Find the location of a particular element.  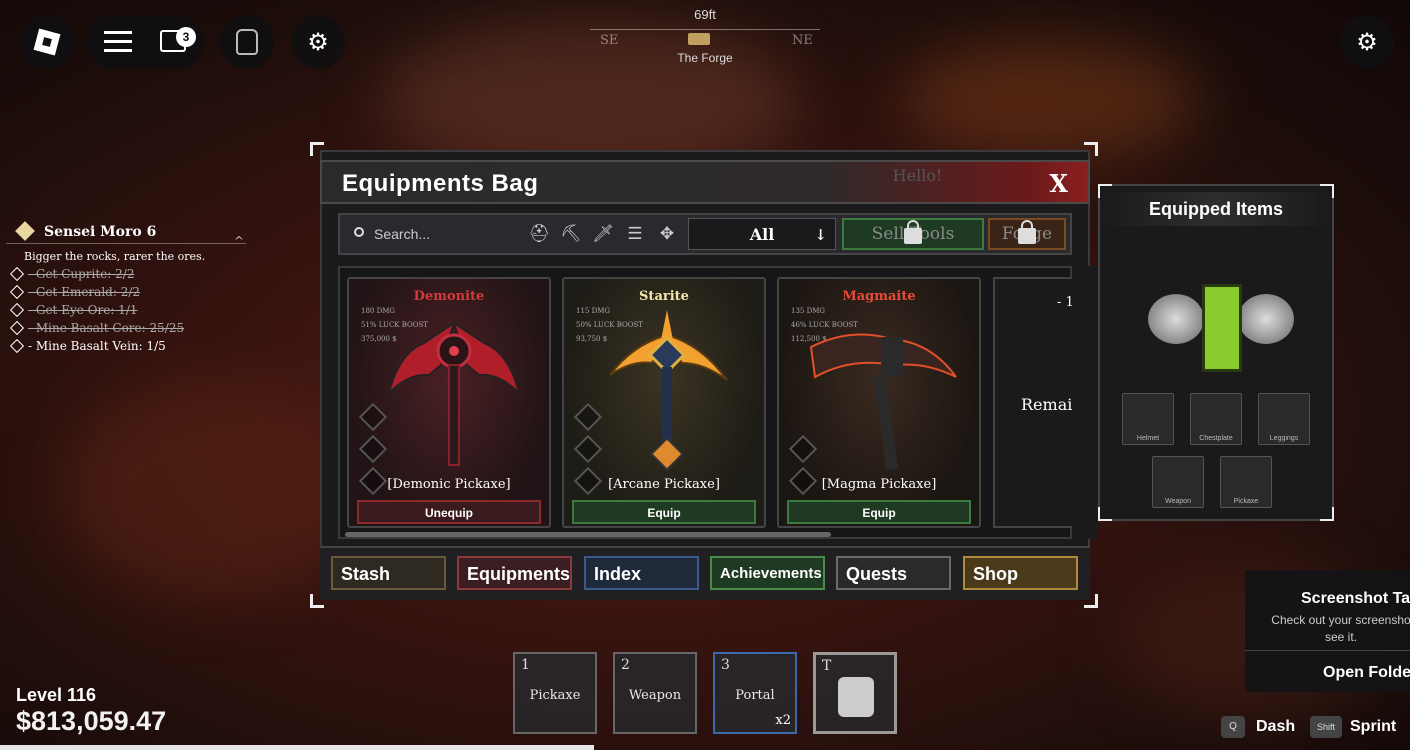

tab-equipments: Equipments is located at coordinates (514, 573).